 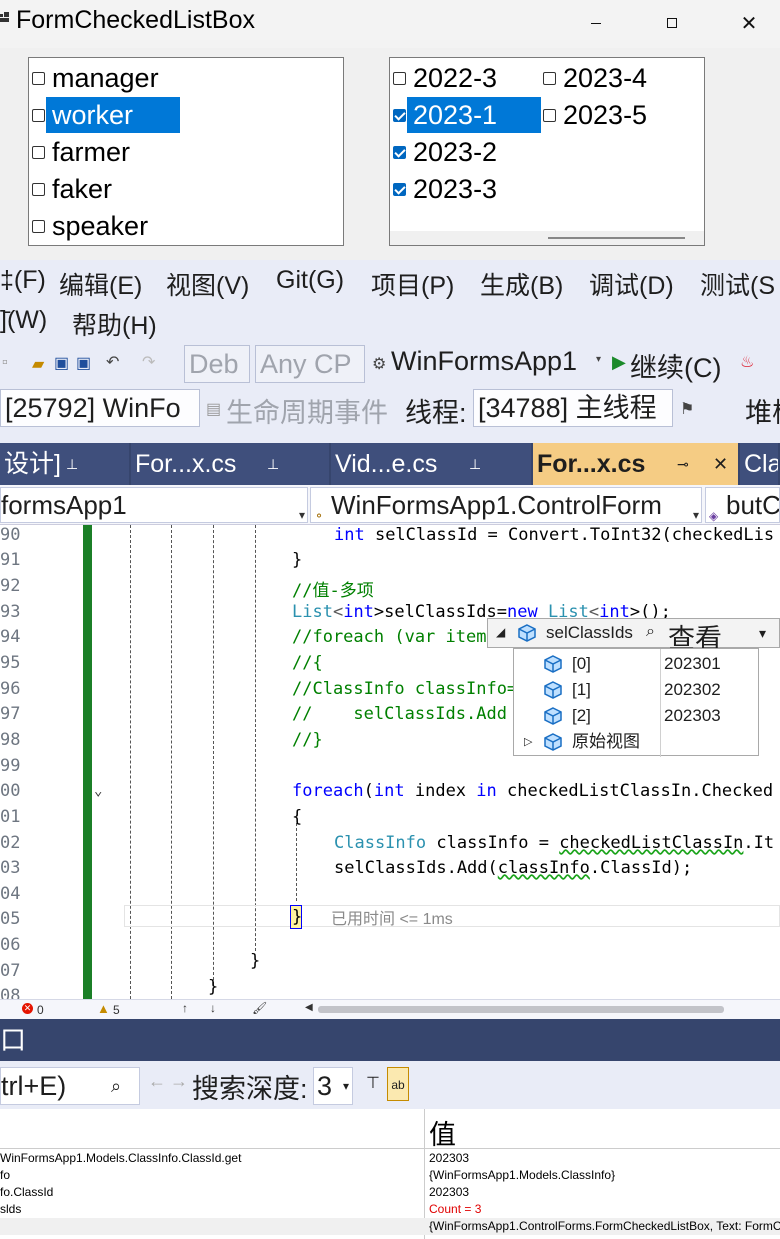 What do you see at coordinates (619, 362) in the screenshot?
I see `play-icon: ▶` at bounding box center [619, 362].